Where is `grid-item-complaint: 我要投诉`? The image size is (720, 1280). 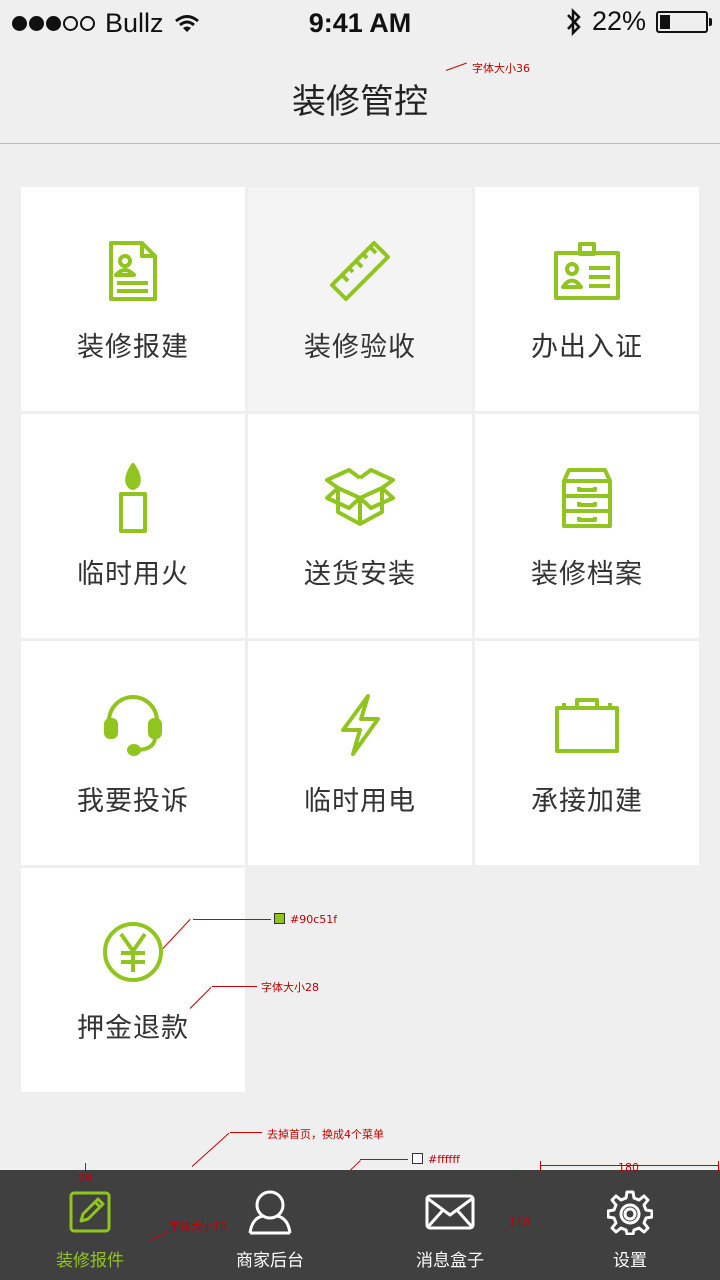
grid-item-complaint: 我要投诉 is located at coordinates (133, 753).